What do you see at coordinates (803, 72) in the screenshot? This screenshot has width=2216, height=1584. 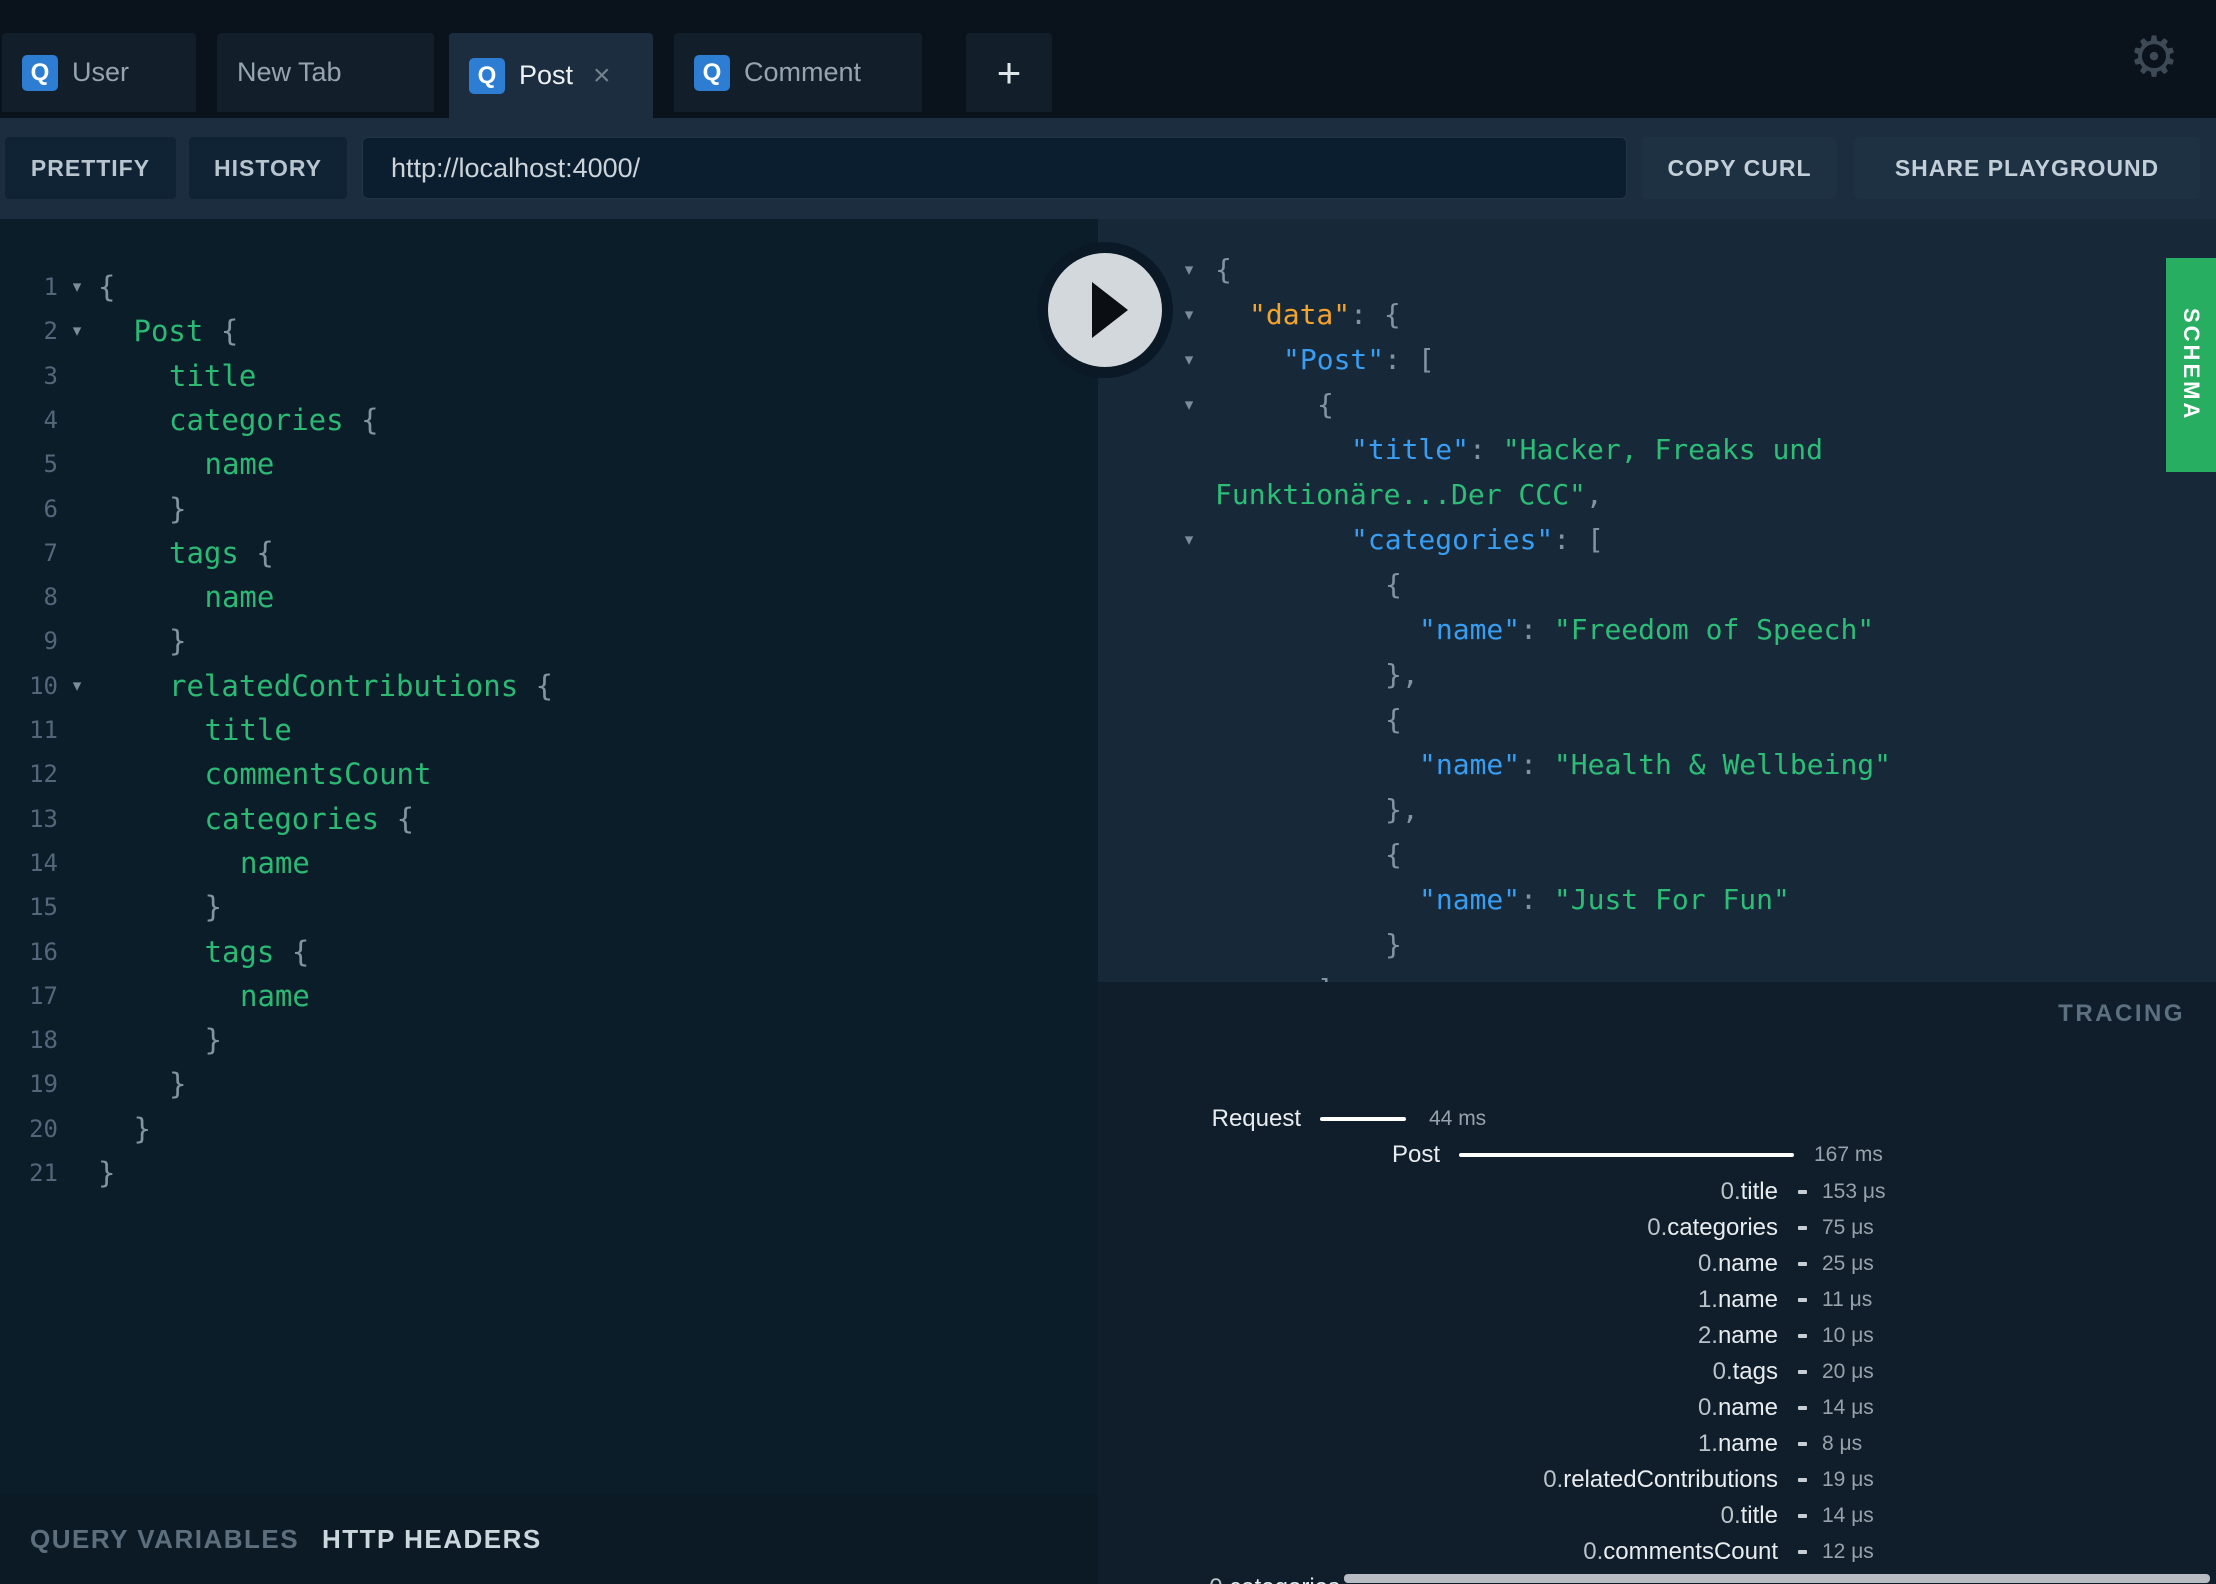 I see `tab-label: Comment` at bounding box center [803, 72].